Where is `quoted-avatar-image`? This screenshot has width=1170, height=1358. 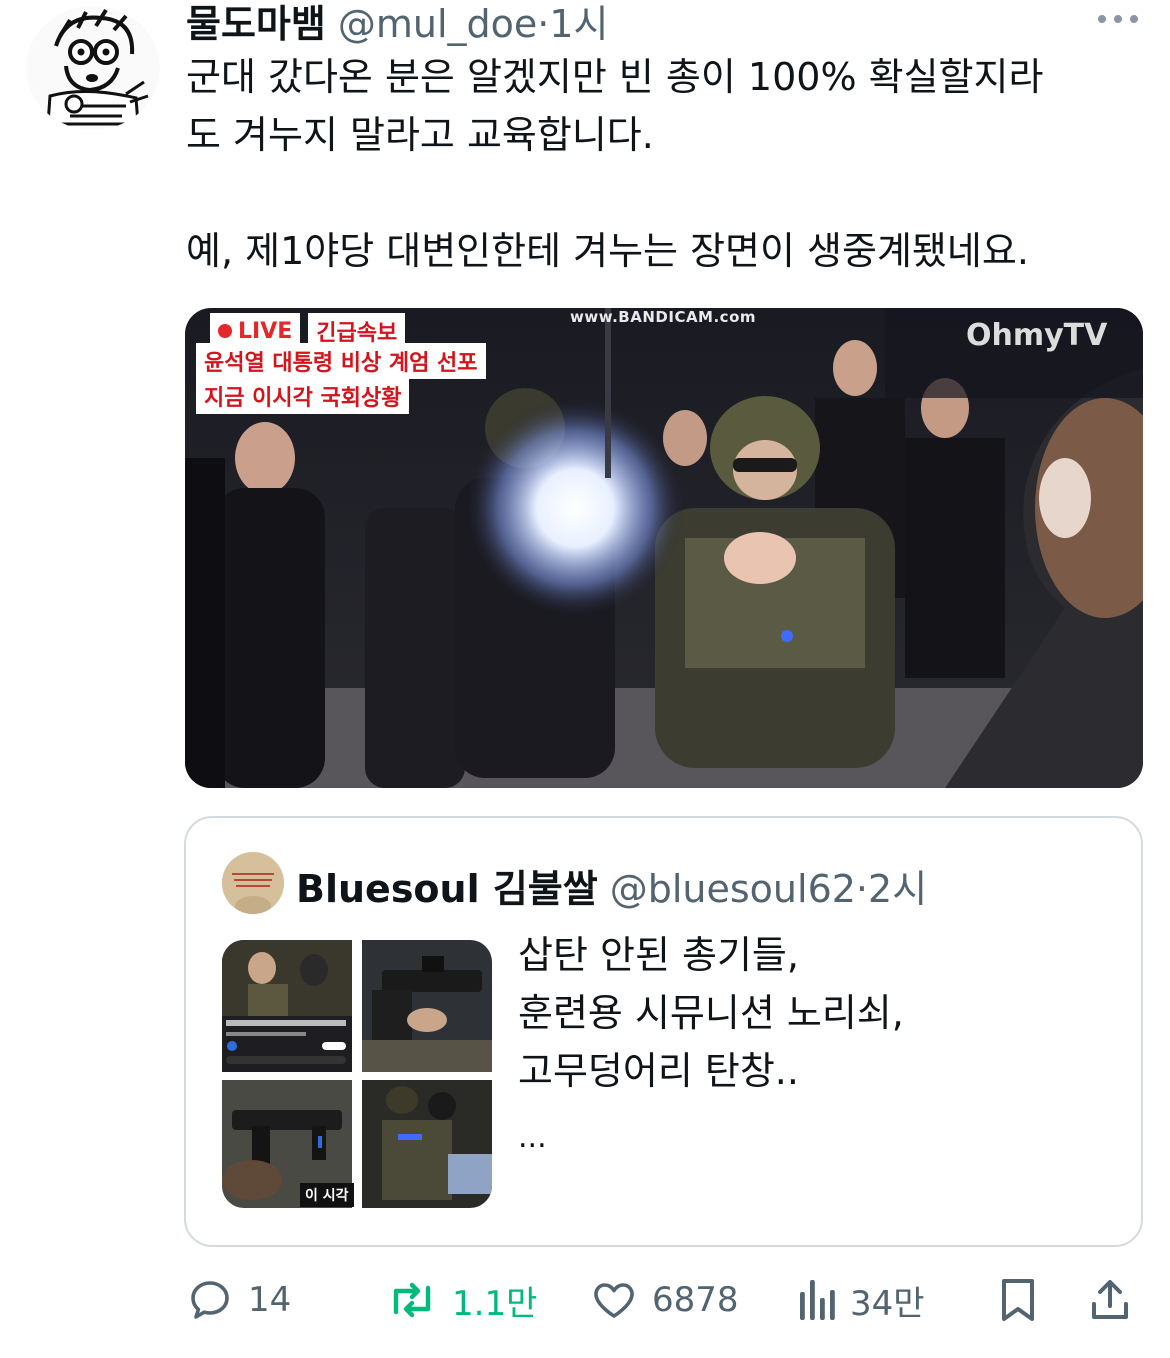
quoted-avatar-image is located at coordinates (253, 883).